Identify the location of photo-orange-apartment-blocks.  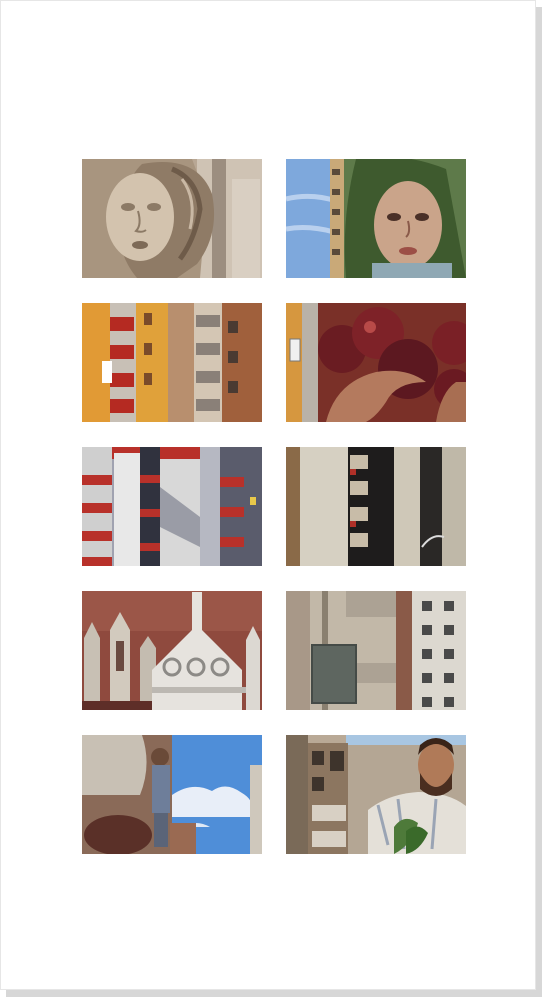
(172, 362).